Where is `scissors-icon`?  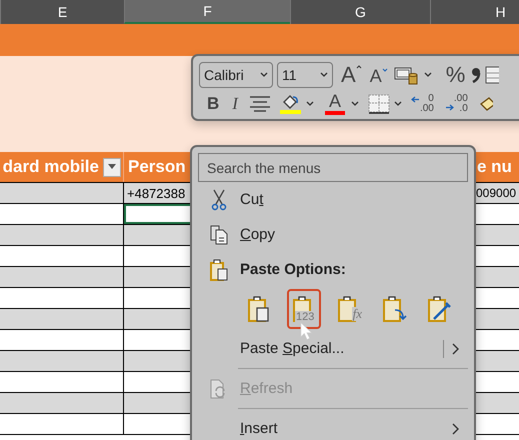 scissors-icon is located at coordinates (219, 199).